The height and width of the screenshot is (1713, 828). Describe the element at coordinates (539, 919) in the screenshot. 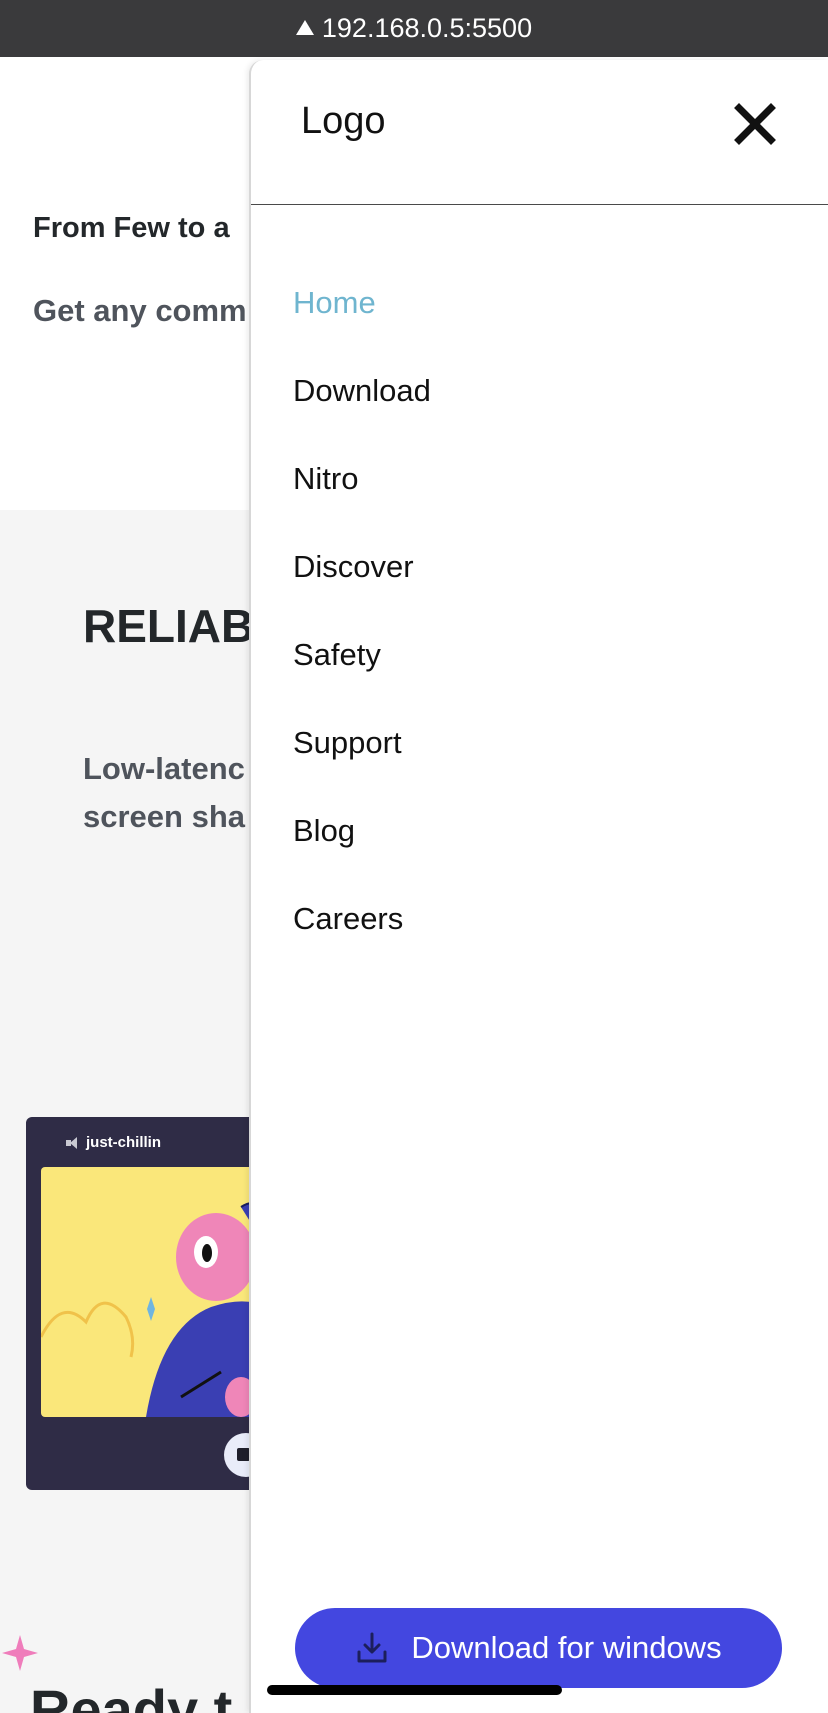

I see `nav-link-careers: Careers` at that location.